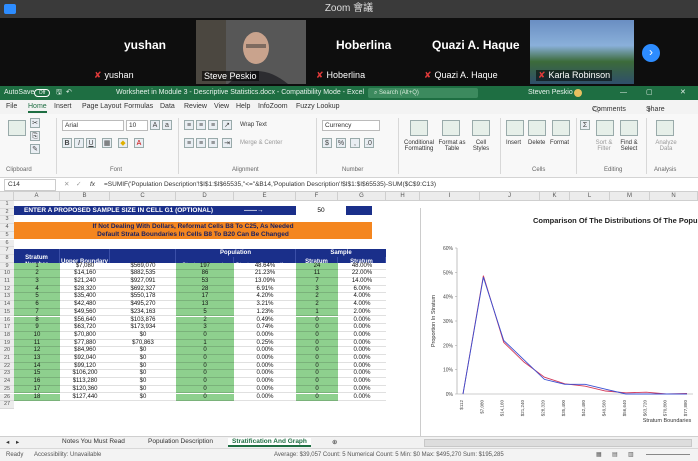 This screenshot has width=698, height=461. What do you see at coordinates (423, 93) in the screenshot?
I see `search-input: ⌕ Search (Alt+Q)` at bounding box center [423, 93].